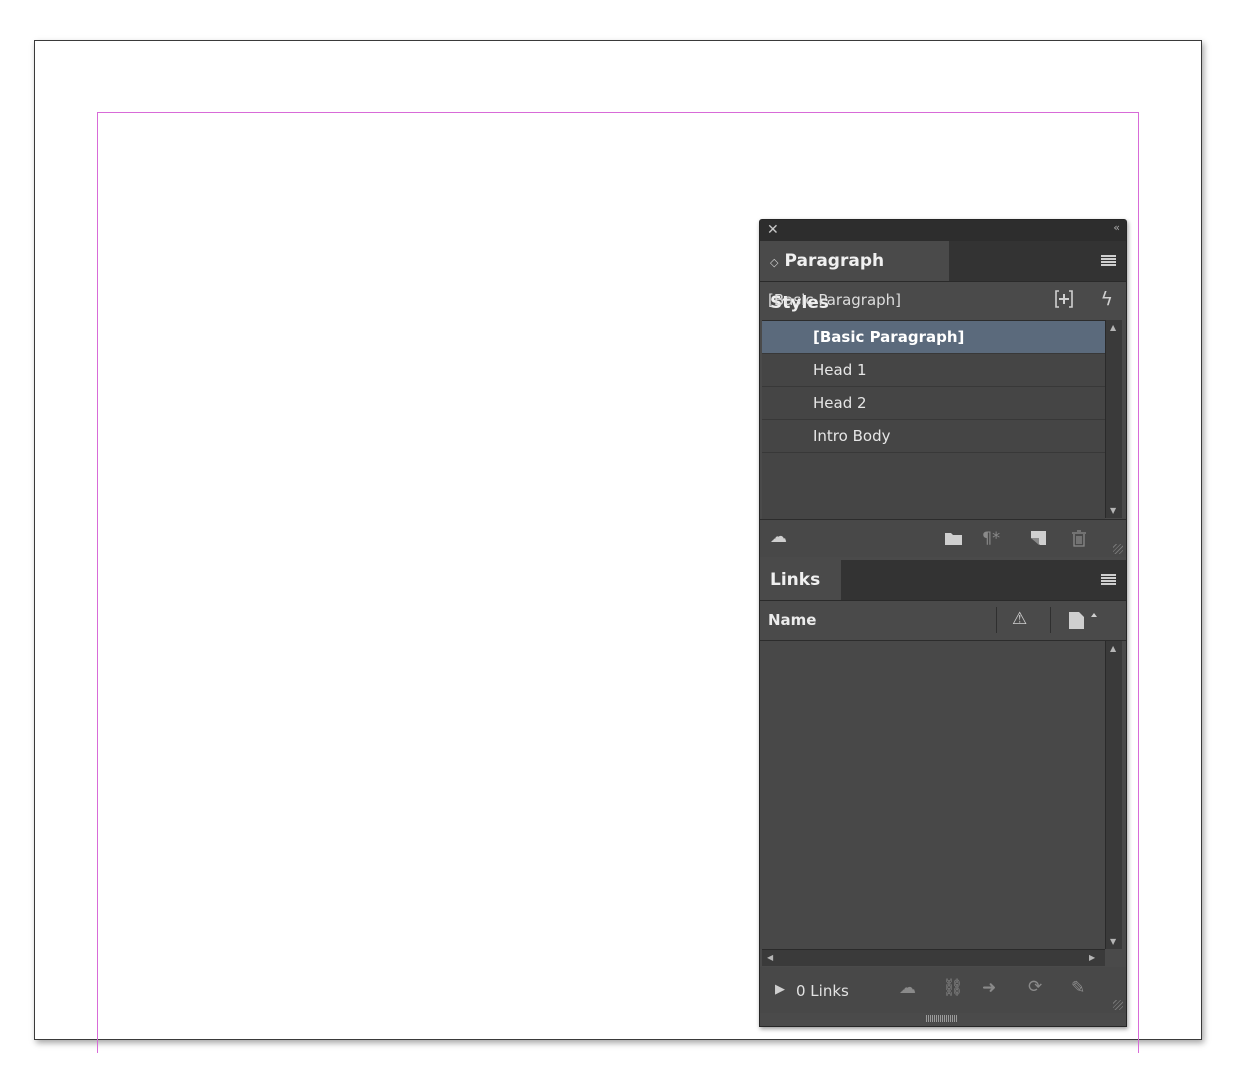 This screenshot has height=1080, width=1235. What do you see at coordinates (933, 403) in the screenshot?
I see `list-item: Head 2` at bounding box center [933, 403].